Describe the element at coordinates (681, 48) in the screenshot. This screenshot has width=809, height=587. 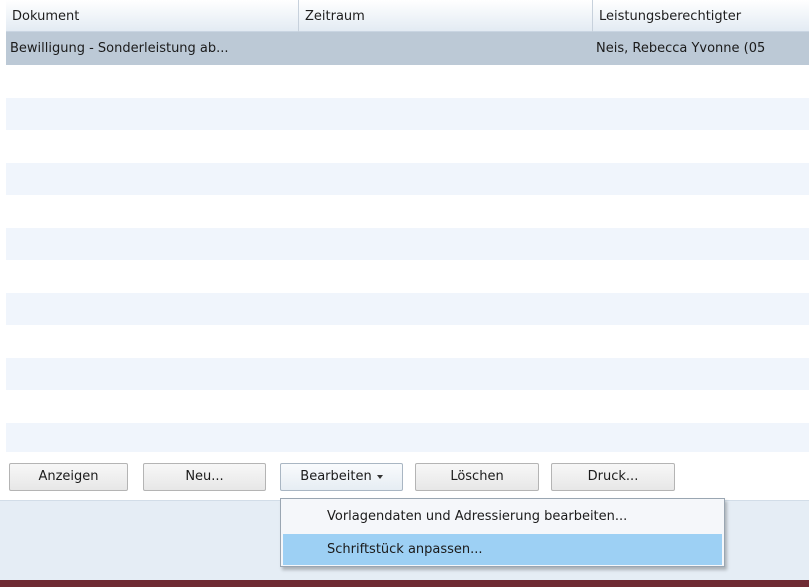
I see `cell-leistungsberechtigter: Neis, Rebecca Yvonne (05` at that location.